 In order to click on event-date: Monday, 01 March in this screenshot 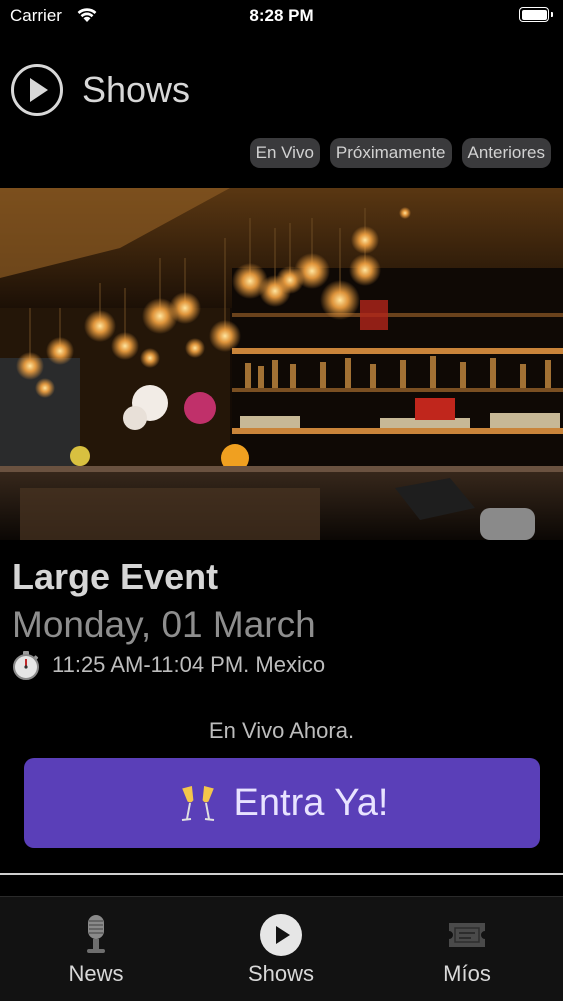, I will do `click(164, 624)`.